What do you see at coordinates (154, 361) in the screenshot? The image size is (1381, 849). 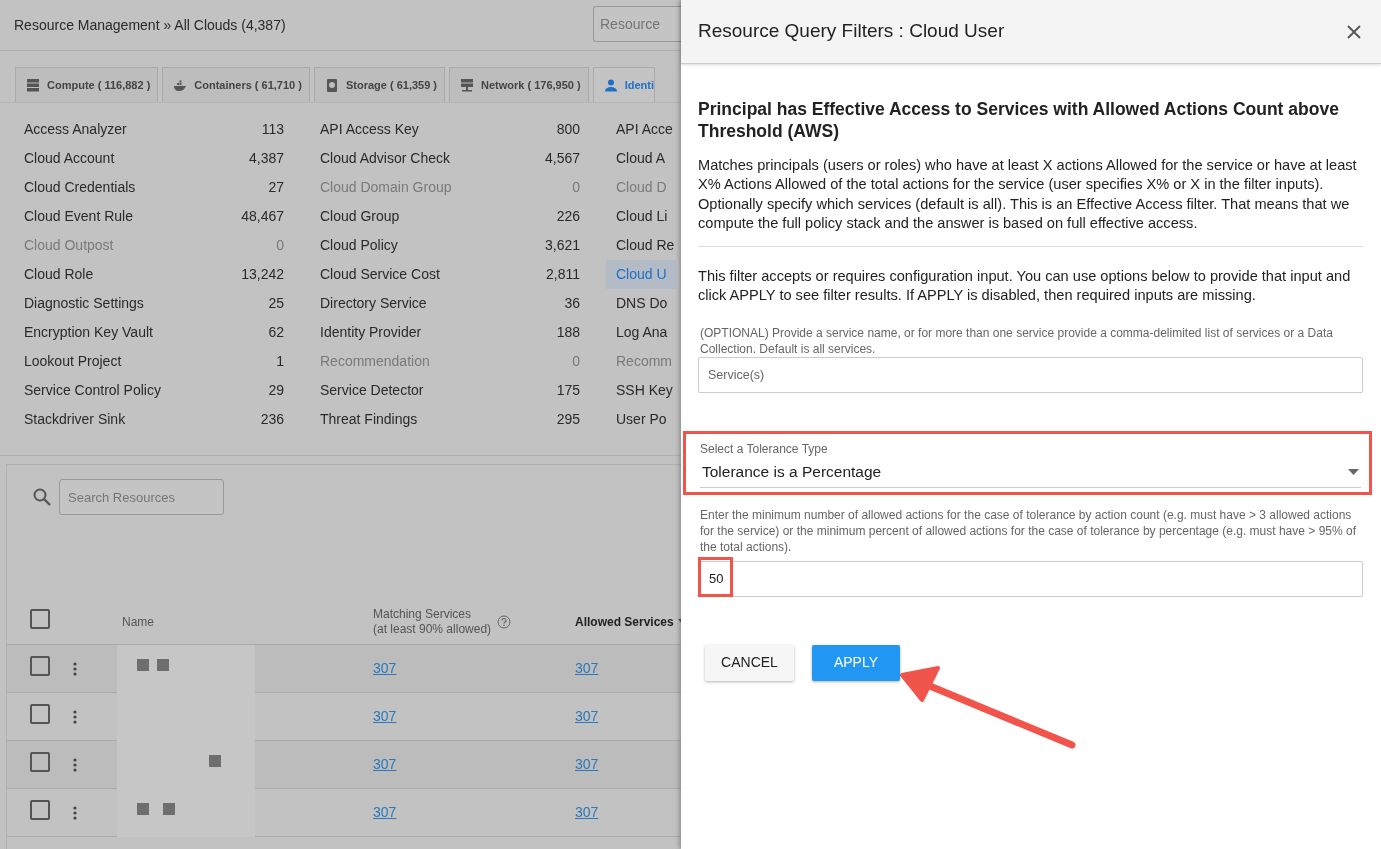 I see `resource-item: Lookout Project 1` at bounding box center [154, 361].